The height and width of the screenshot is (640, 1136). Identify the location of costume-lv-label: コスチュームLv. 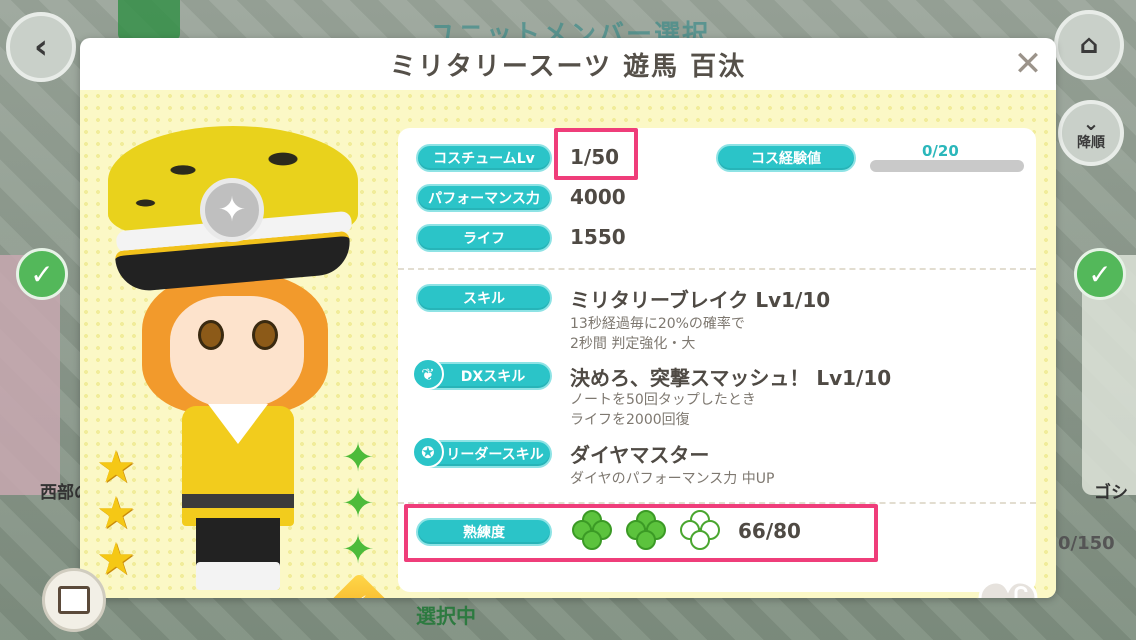
(484, 158).